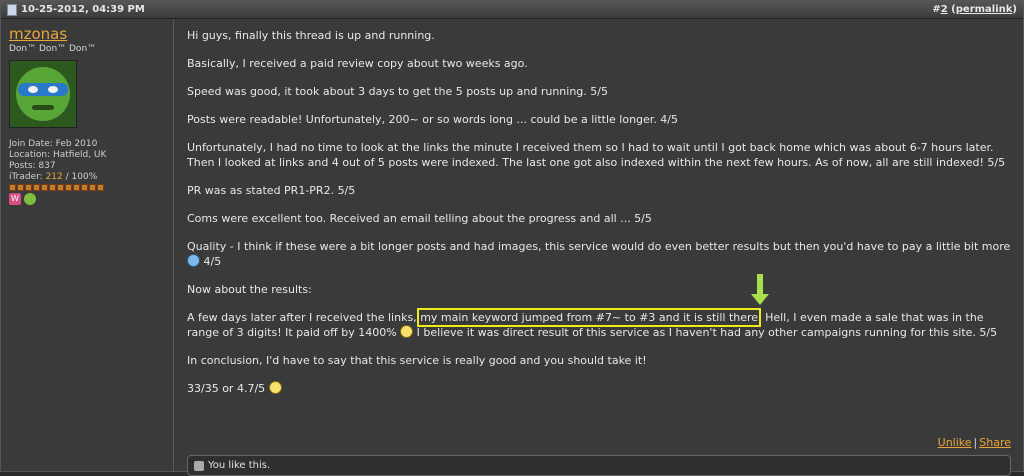 The height and width of the screenshot is (476, 1024). Describe the element at coordinates (199, 465) in the screenshot. I see `like-icon` at that location.